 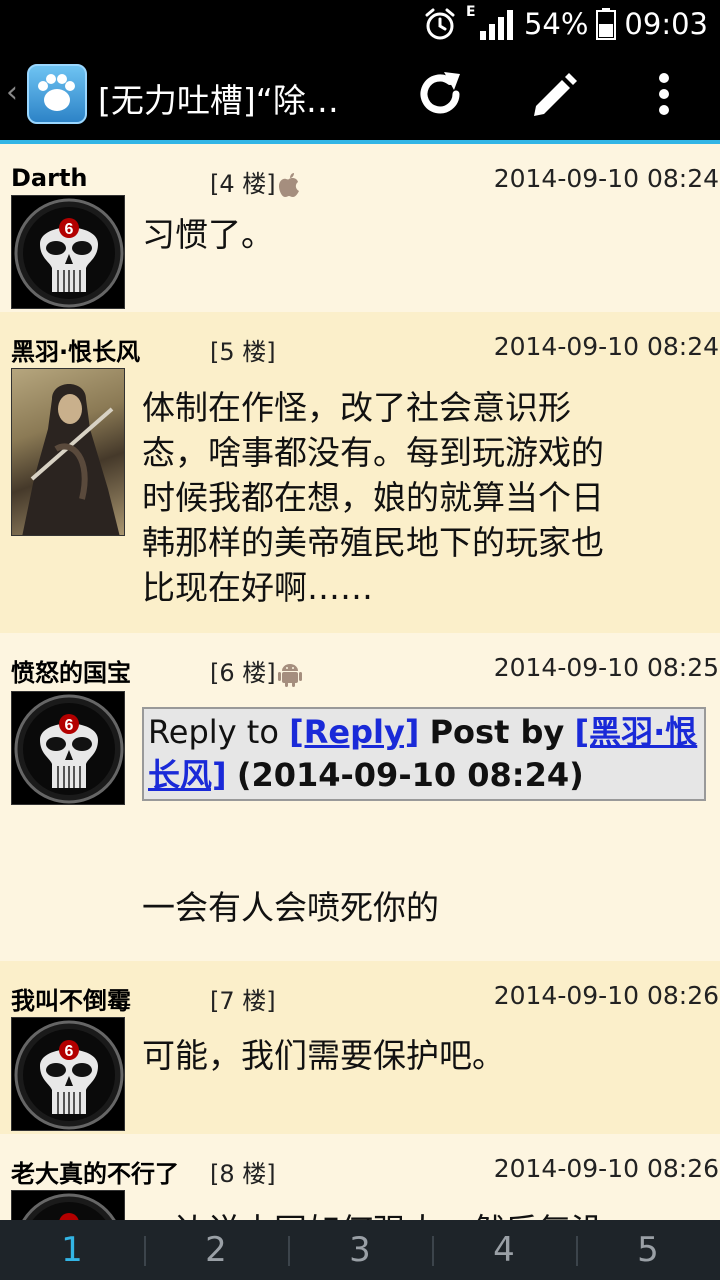 I want to click on post-content-line: 时候我都在想，娘的就算当个日, so click(x=373, y=497).